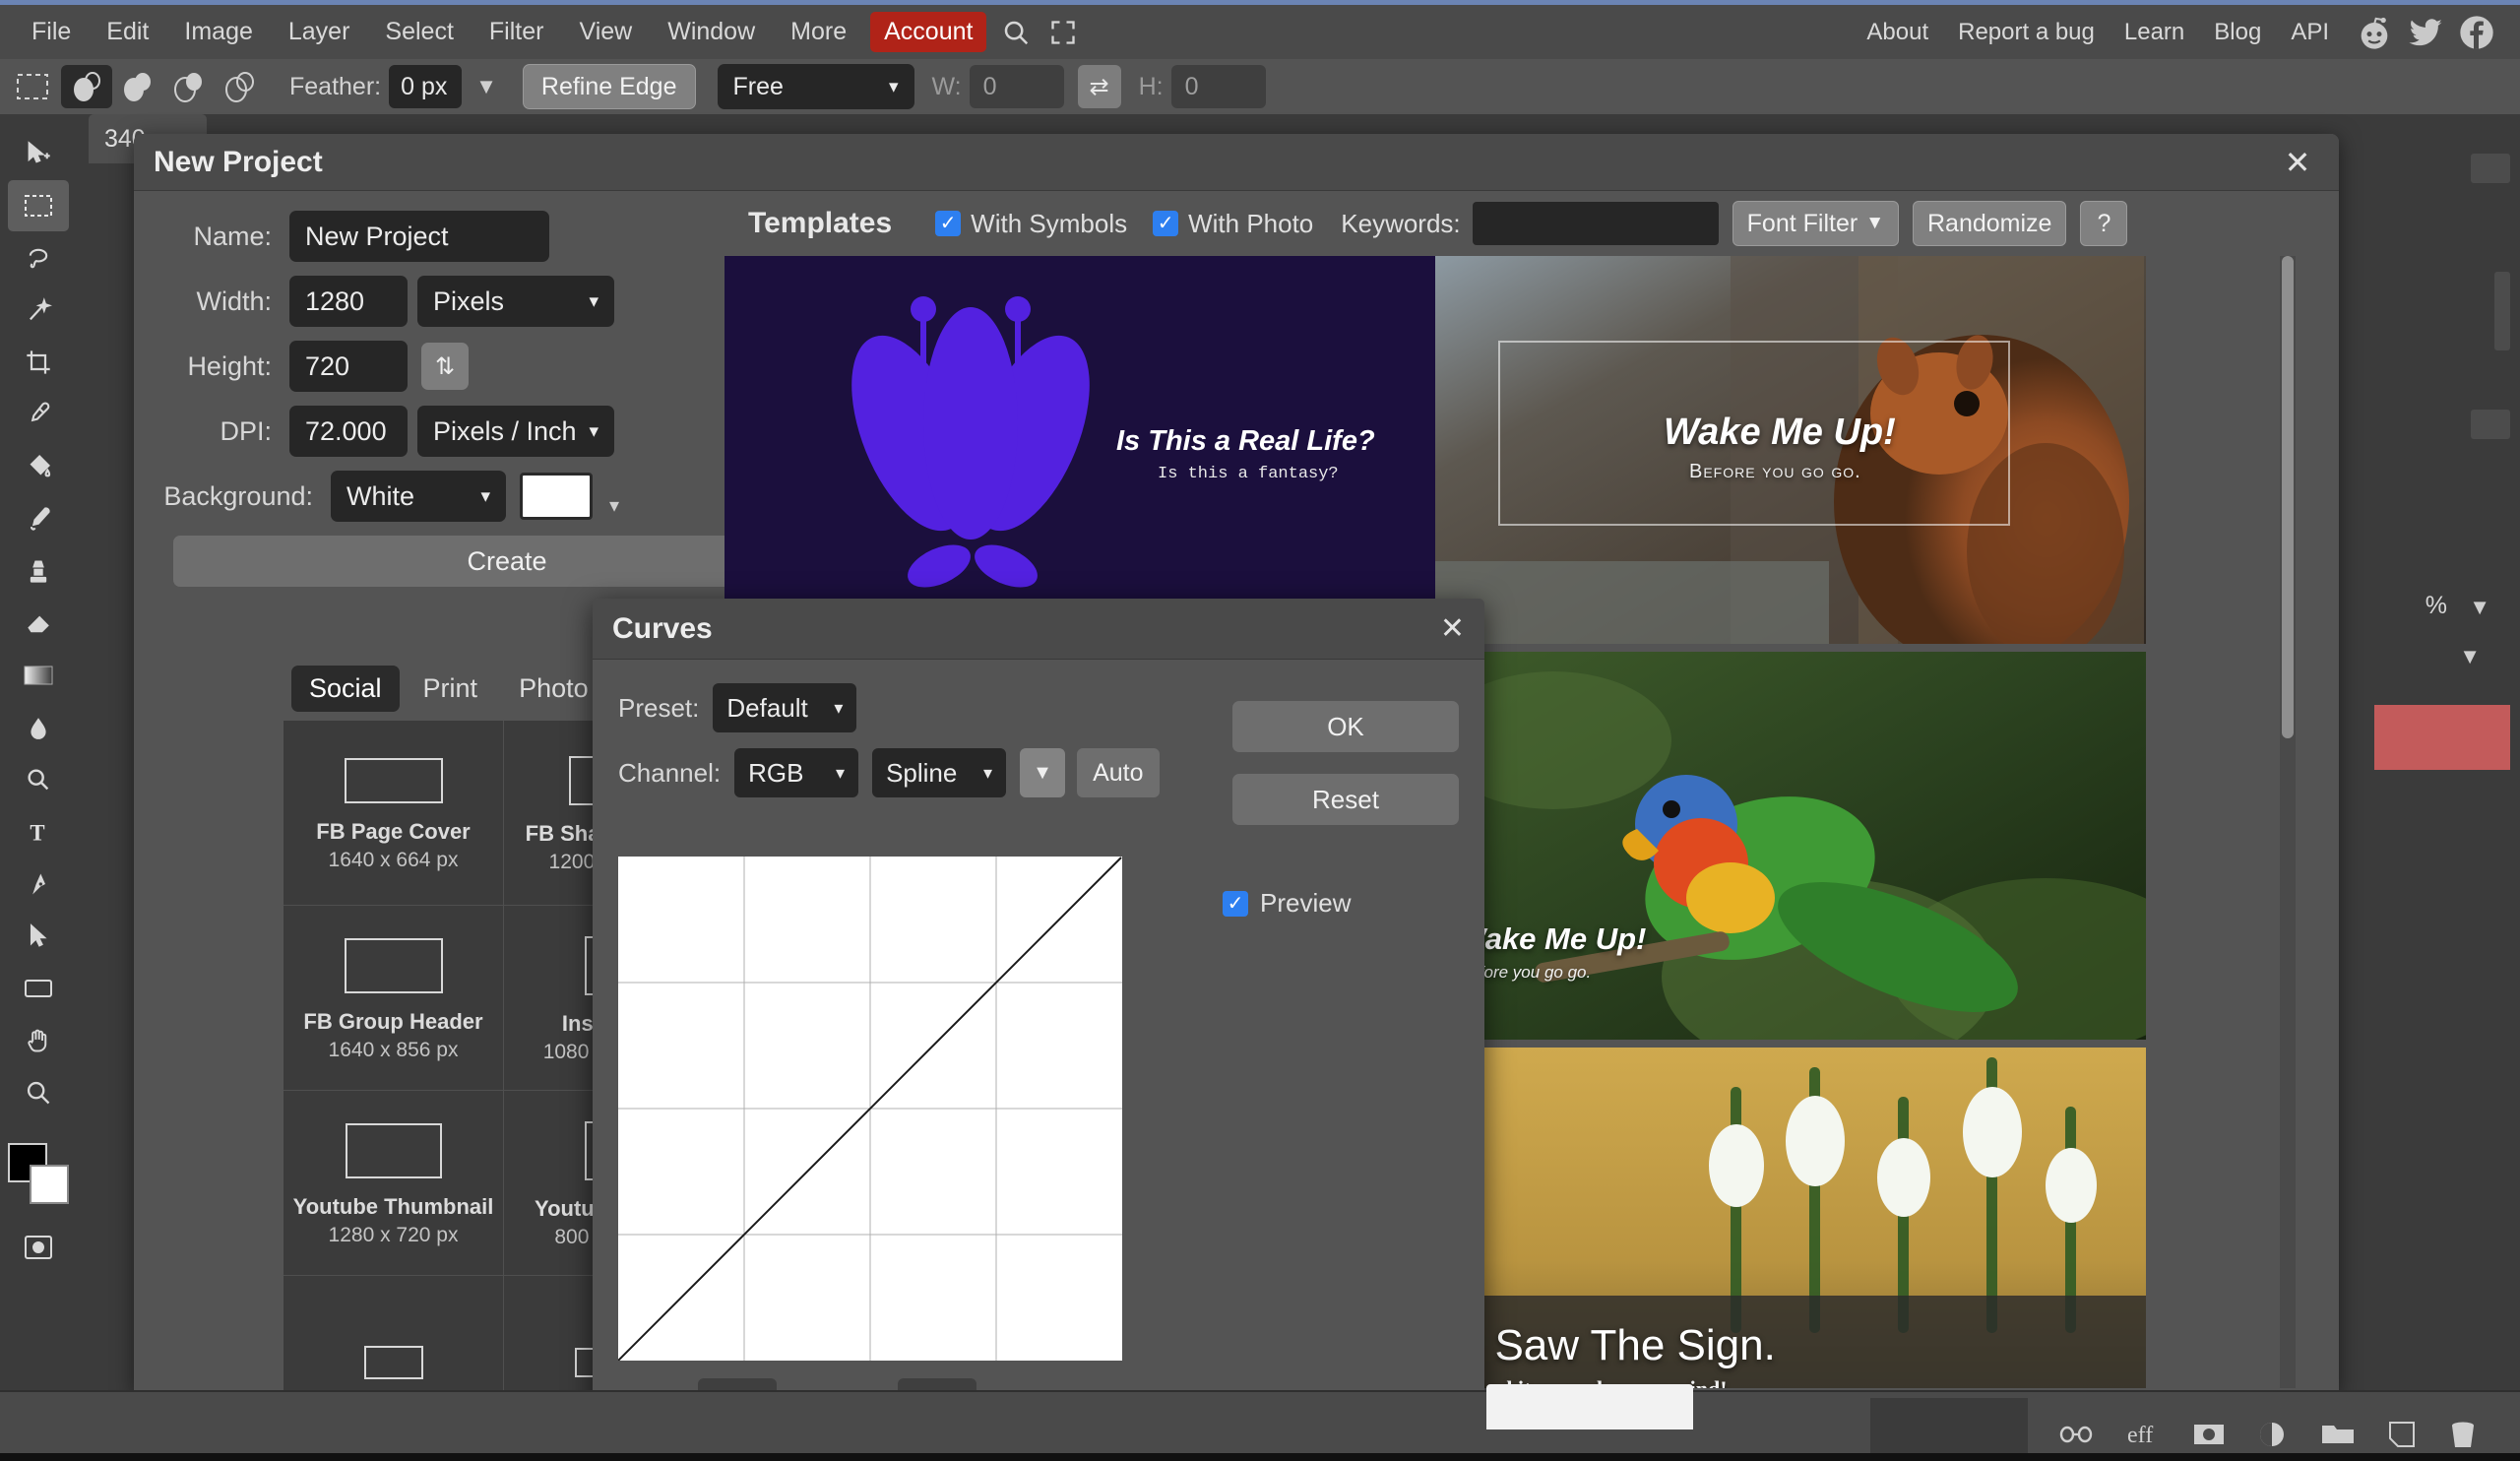  What do you see at coordinates (38, 258) in the screenshot?
I see `lasso-tool` at bounding box center [38, 258].